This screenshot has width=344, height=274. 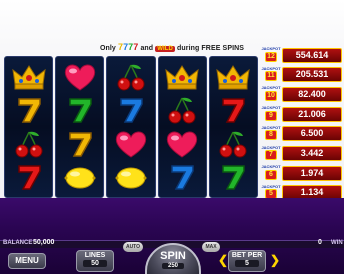 I want to click on jackpot-row: JACKPOT 10 82.400, so click(x=301, y=94).